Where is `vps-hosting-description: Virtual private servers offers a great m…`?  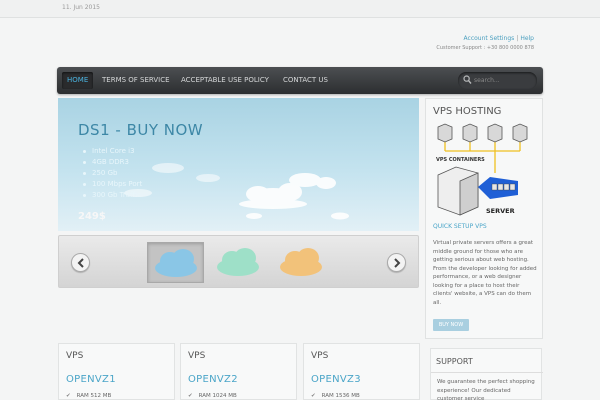 vps-hosting-description: Virtual private servers offers a great m… is located at coordinates (485, 273).